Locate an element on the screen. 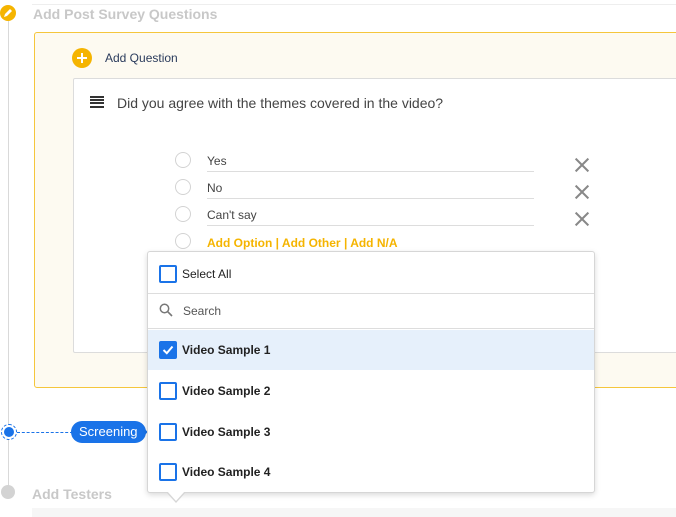 Image resolution: width=676 pixels, height=517 pixels. list-item: Video Sample 4 is located at coordinates (226, 472).